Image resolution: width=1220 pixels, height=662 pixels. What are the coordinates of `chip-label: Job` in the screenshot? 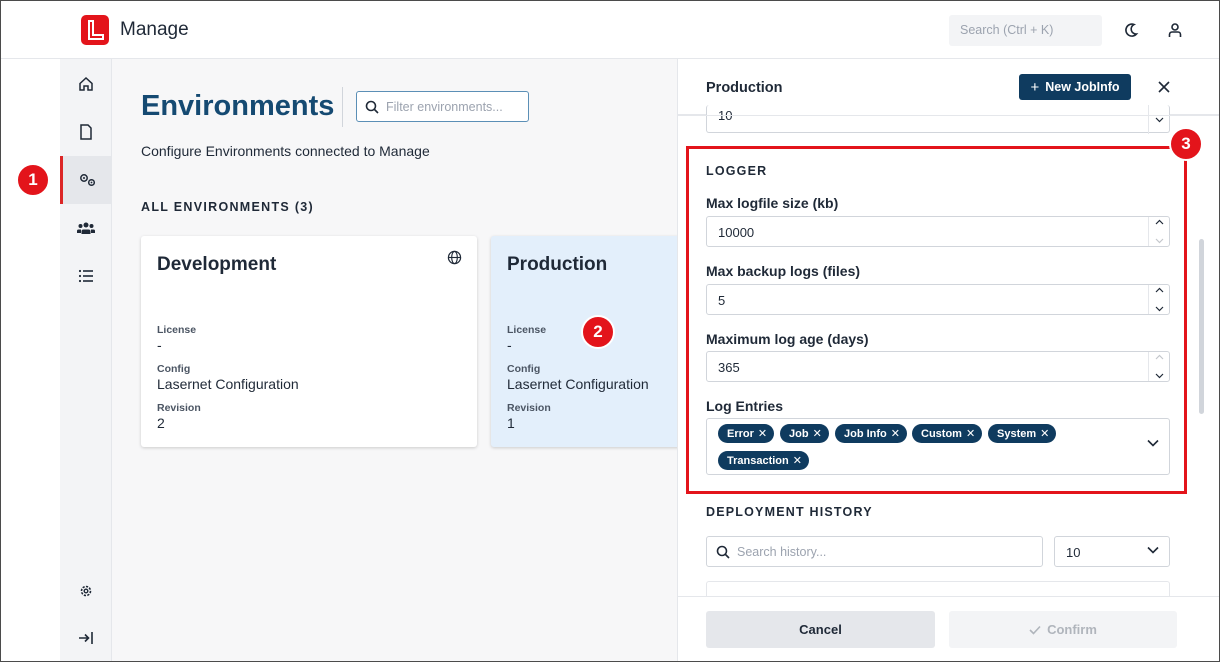 It's located at (799, 433).